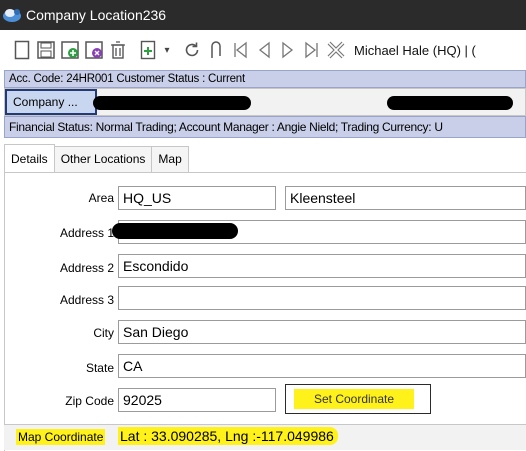 This screenshot has width=526, height=451. Describe the element at coordinates (96, 15) in the screenshot. I see `window-title: Company Location236` at that location.